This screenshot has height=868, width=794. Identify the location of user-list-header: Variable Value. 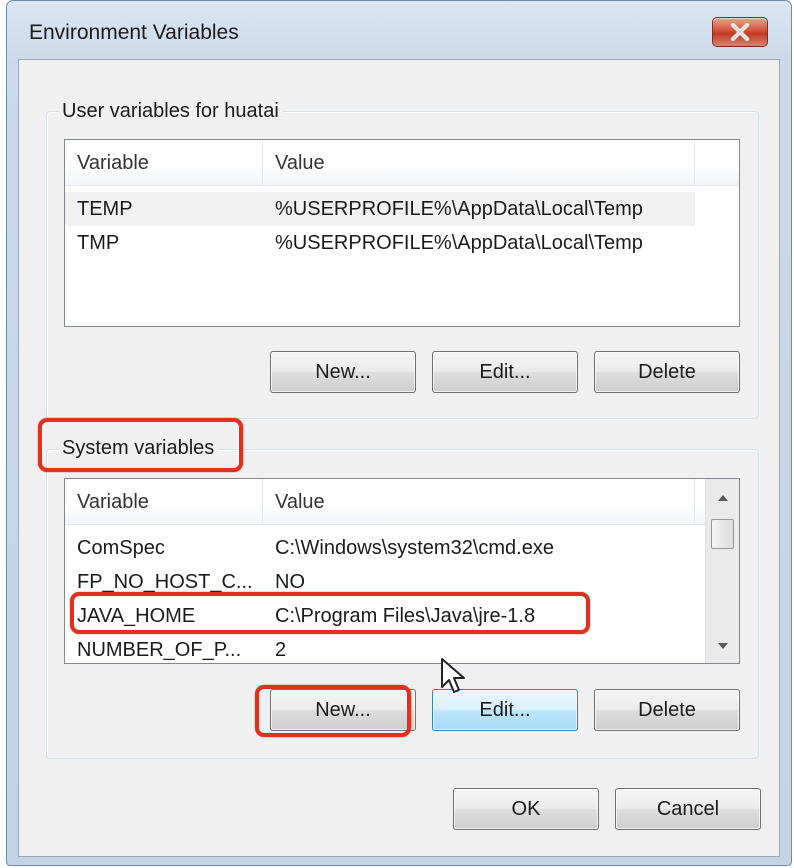
(402, 163).